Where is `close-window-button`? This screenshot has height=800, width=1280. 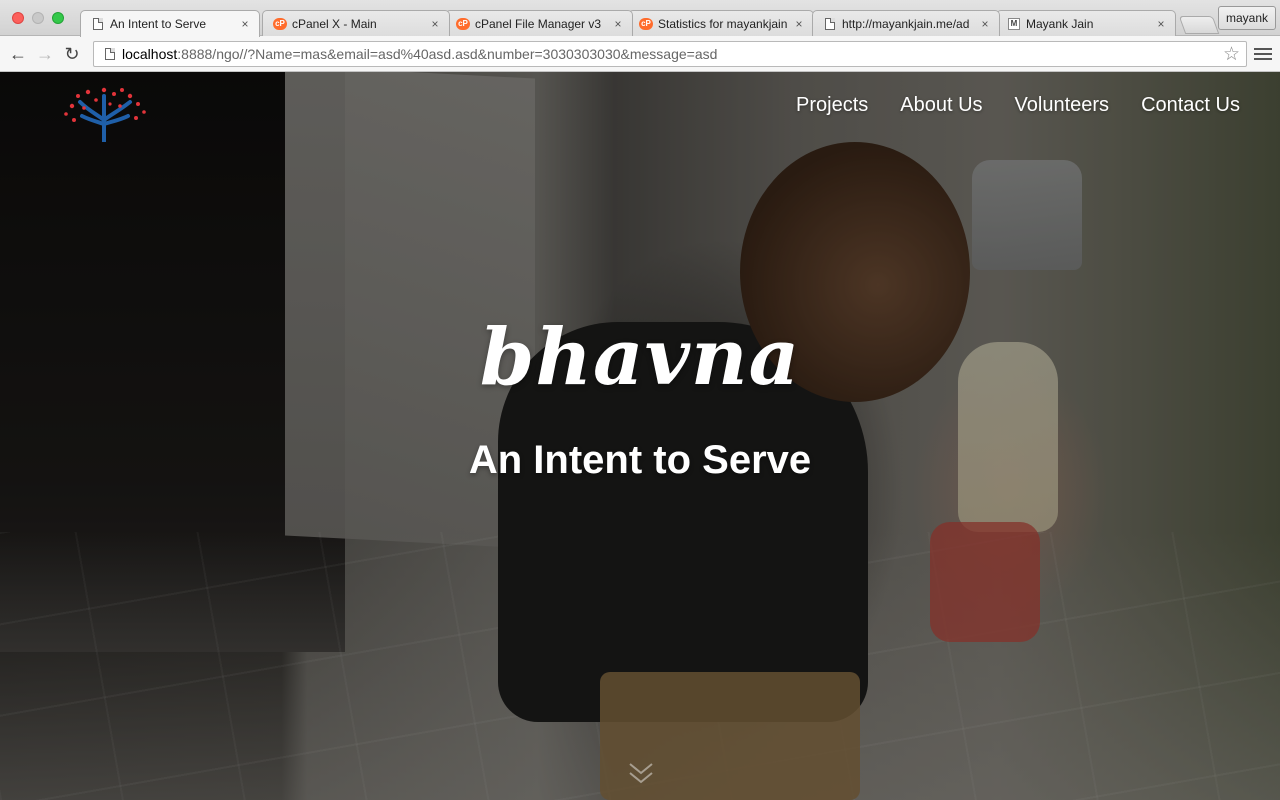
close-window-button is located at coordinates (18, 18).